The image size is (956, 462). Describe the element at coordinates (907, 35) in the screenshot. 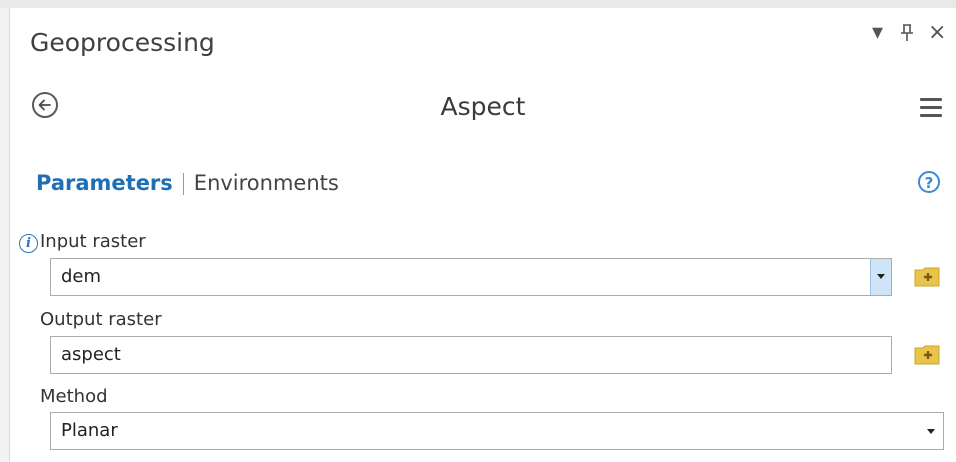

I see `pin-icon` at that location.